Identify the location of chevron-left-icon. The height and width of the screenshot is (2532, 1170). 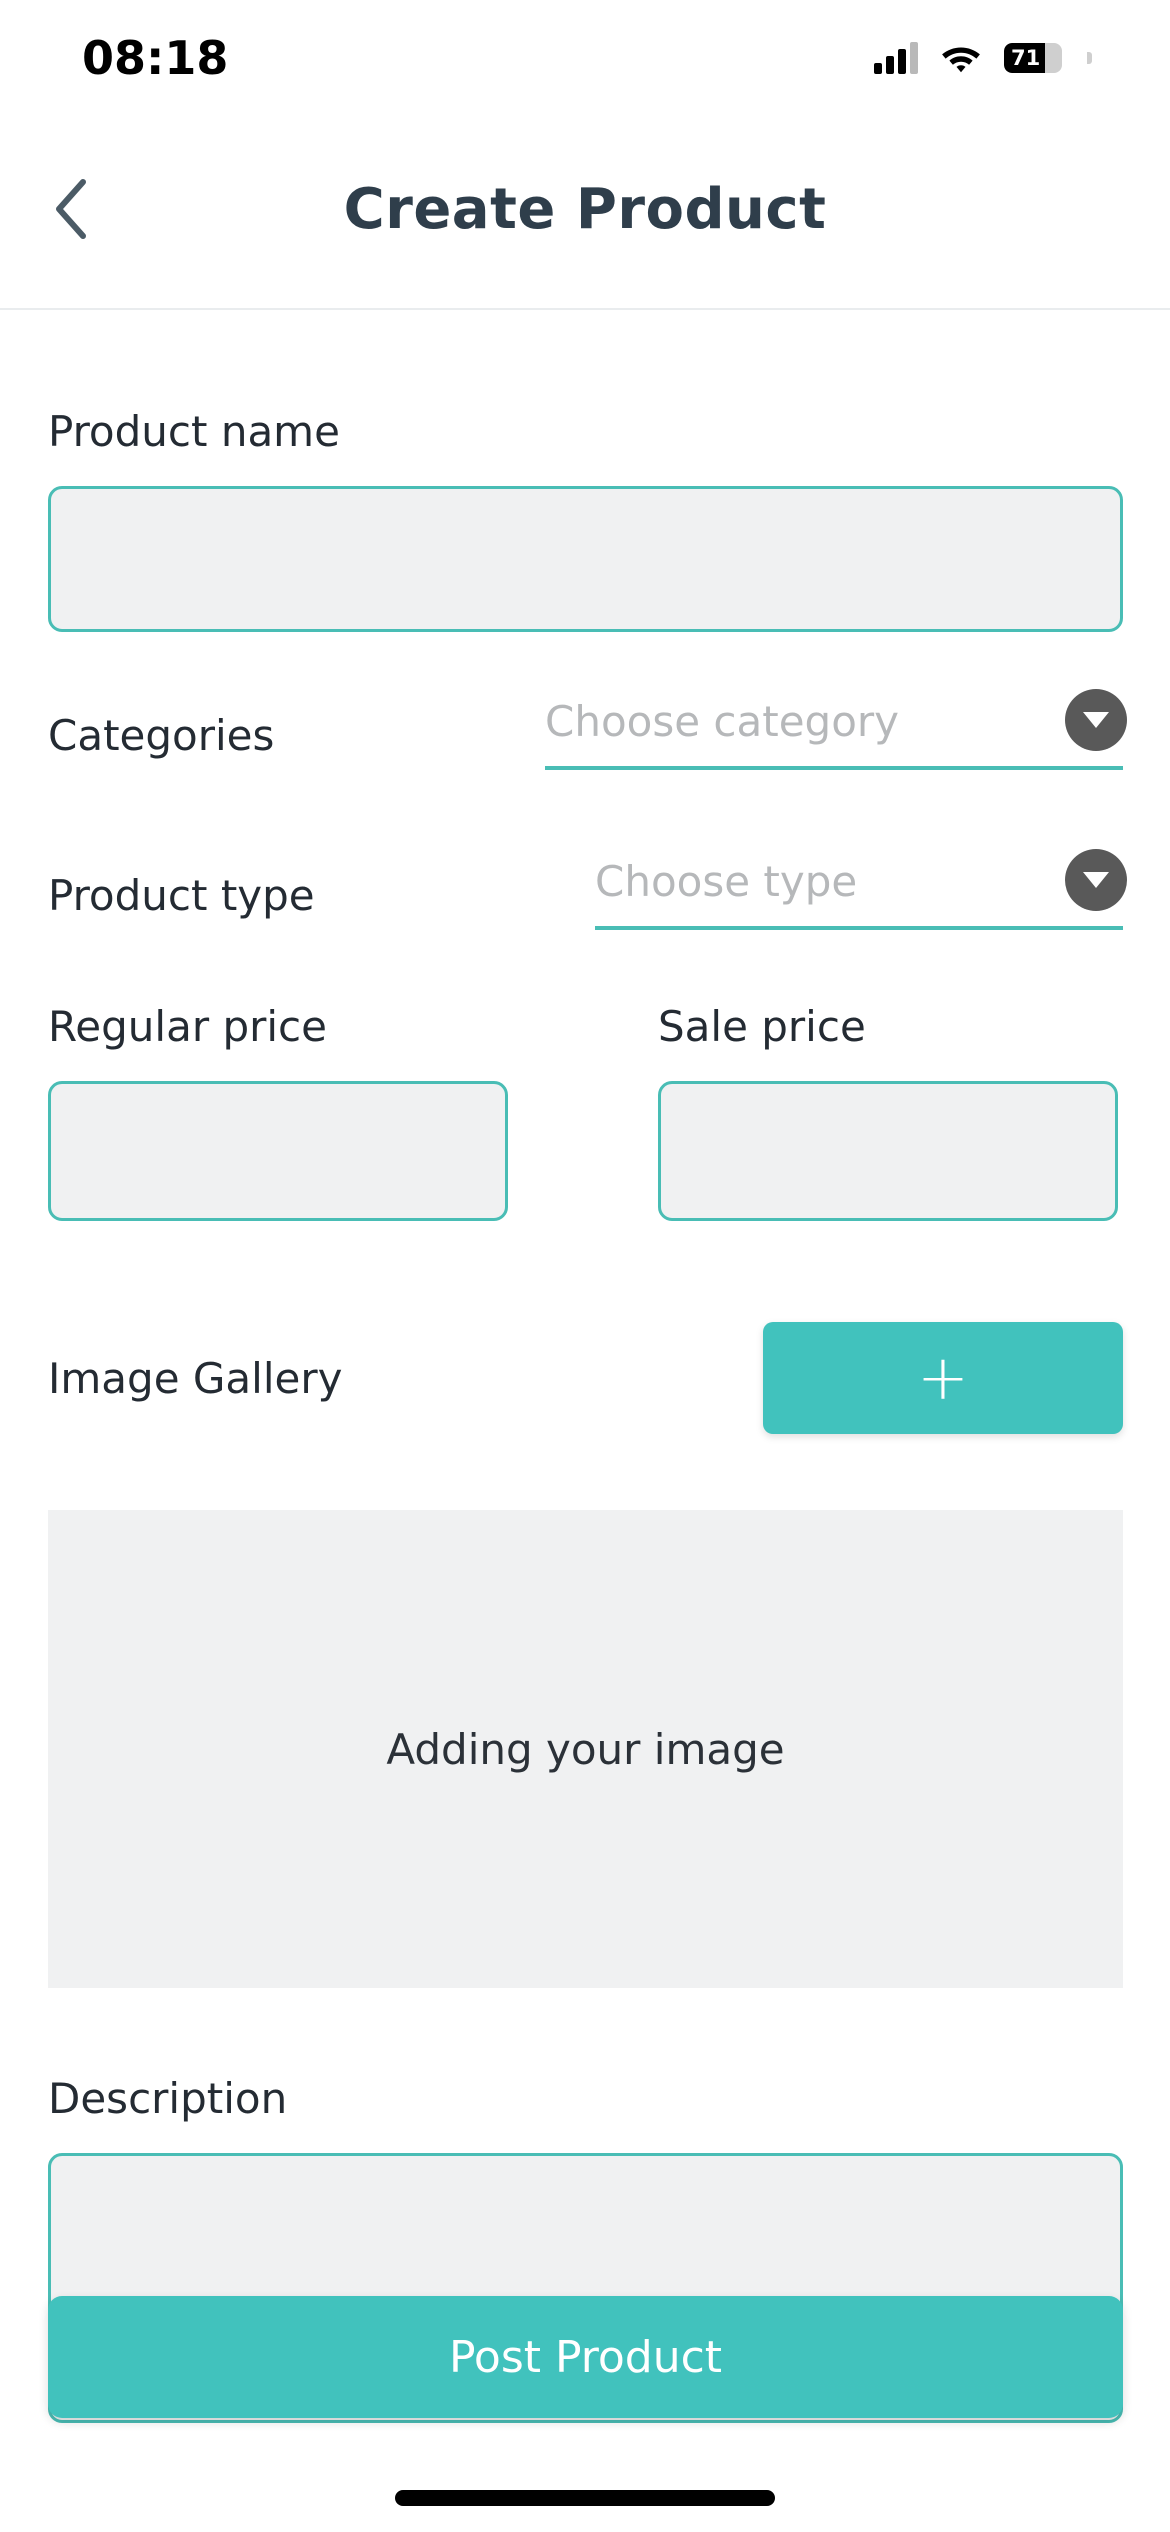
(71, 209).